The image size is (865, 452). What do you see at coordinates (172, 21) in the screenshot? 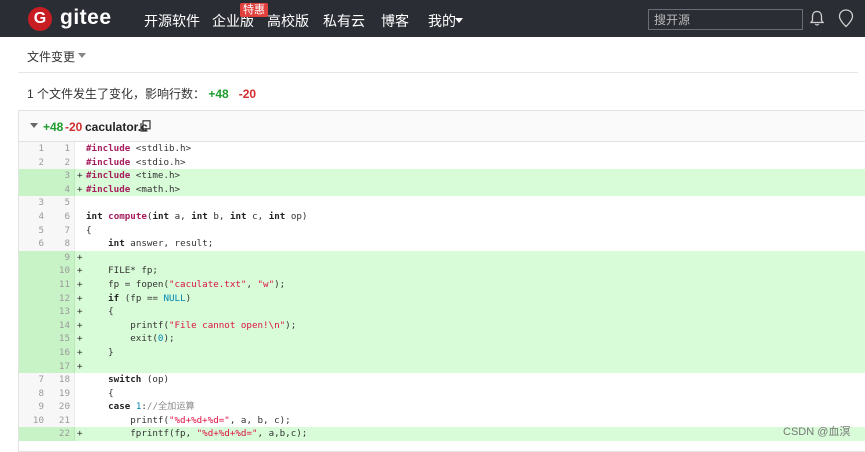
I see `nav-open-source: 开源软件` at bounding box center [172, 21].